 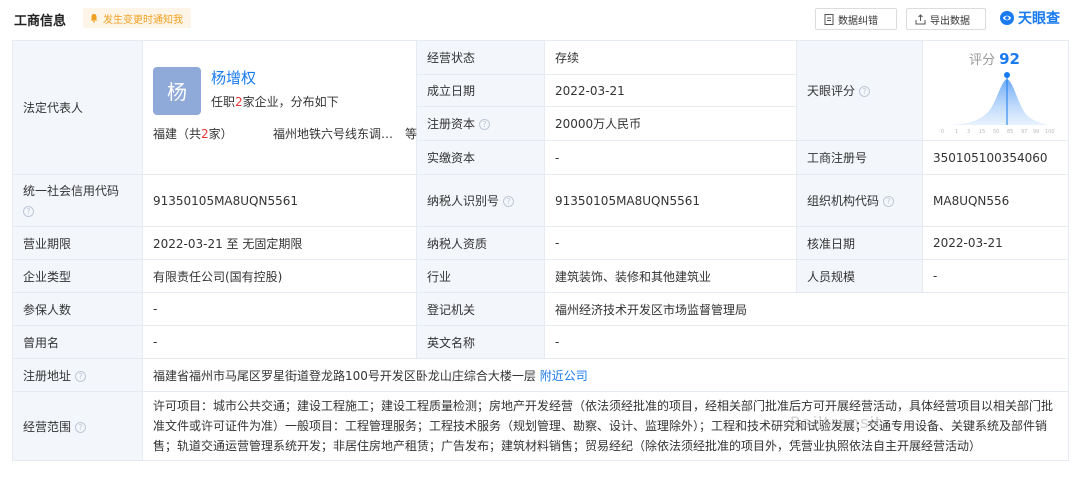 What do you see at coordinates (77, 200) in the screenshot?
I see `credit-code-label-cell: 统一社会信用代码?` at bounding box center [77, 200].